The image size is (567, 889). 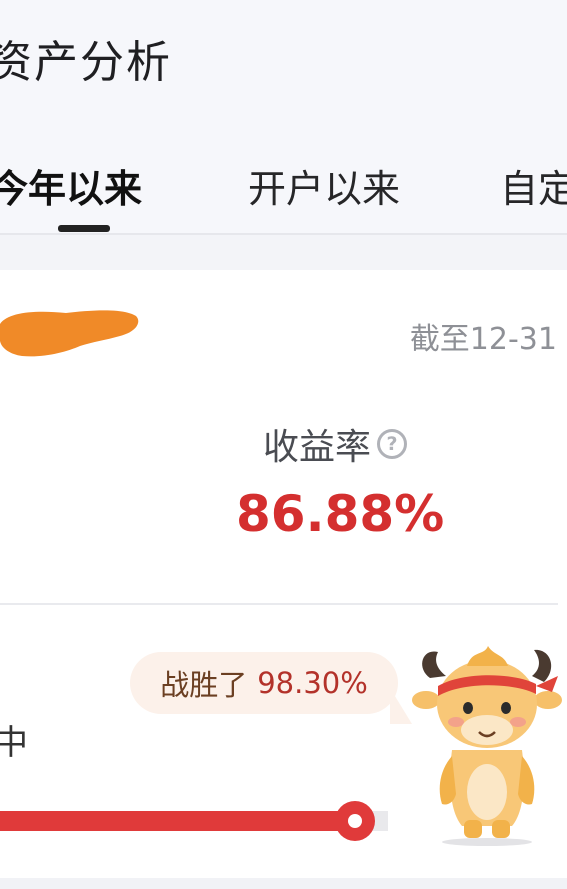 What do you see at coordinates (312, 683) in the screenshot?
I see `beat-percentage: 98.30%` at bounding box center [312, 683].